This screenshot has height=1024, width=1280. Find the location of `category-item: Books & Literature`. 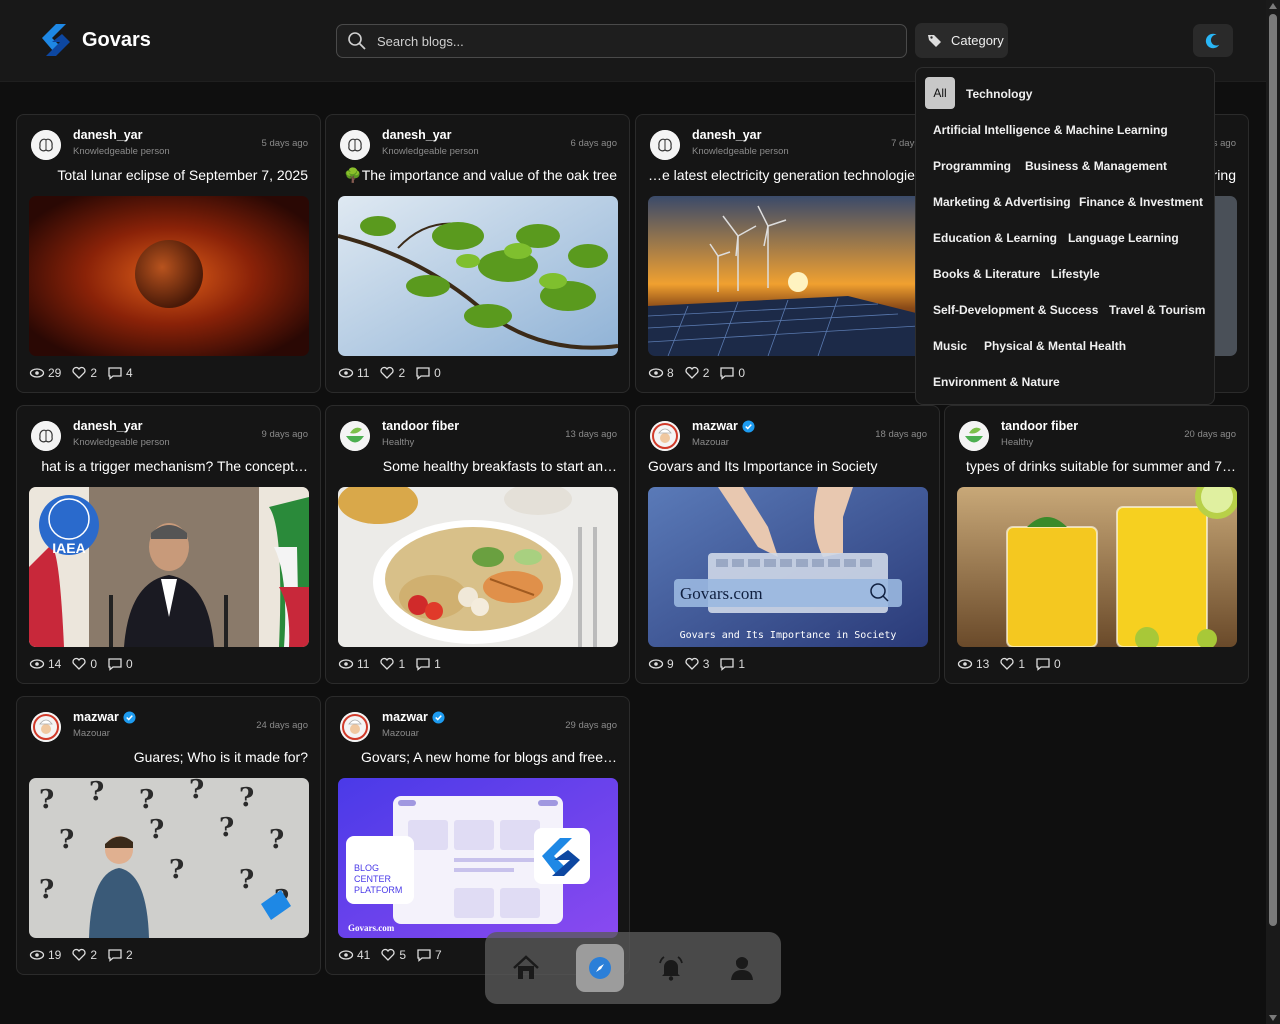

category-item: Books & Literature is located at coordinates (986, 274).